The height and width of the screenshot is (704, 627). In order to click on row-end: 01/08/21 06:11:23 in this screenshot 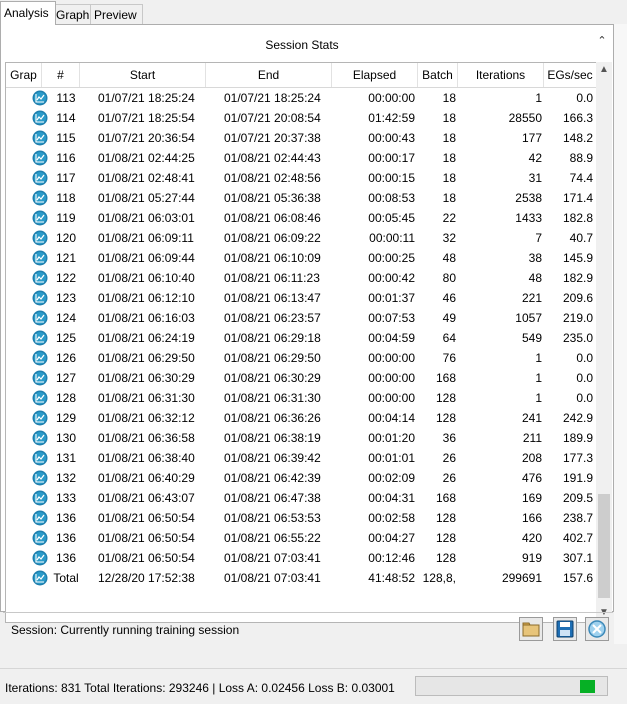, I will do `click(272, 278)`.